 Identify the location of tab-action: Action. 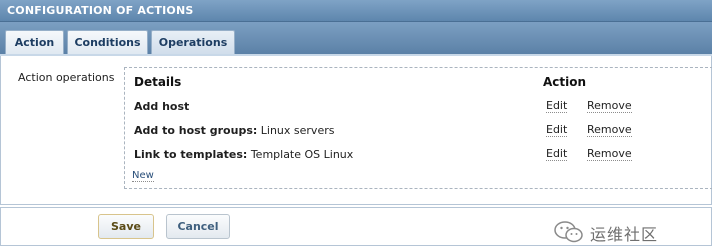
(34, 42).